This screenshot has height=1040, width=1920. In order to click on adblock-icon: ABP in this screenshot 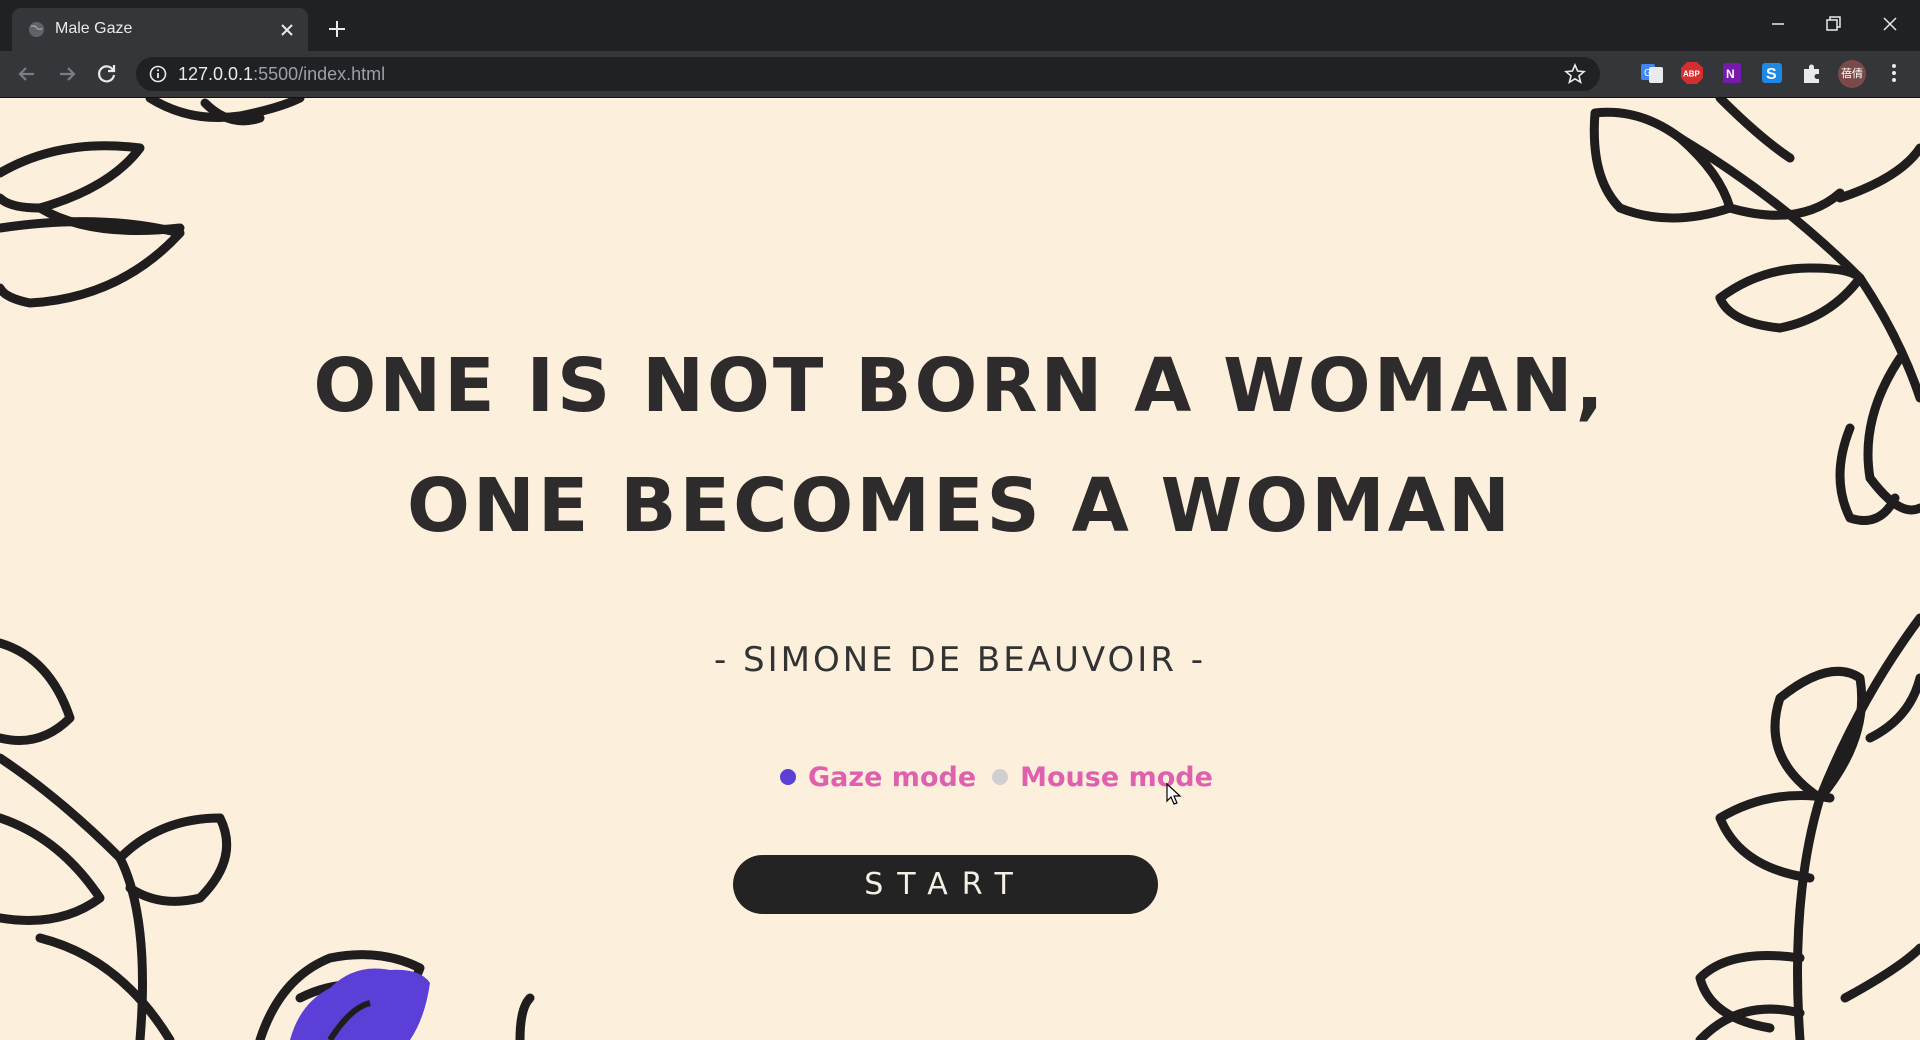, I will do `click(1692, 73)`.